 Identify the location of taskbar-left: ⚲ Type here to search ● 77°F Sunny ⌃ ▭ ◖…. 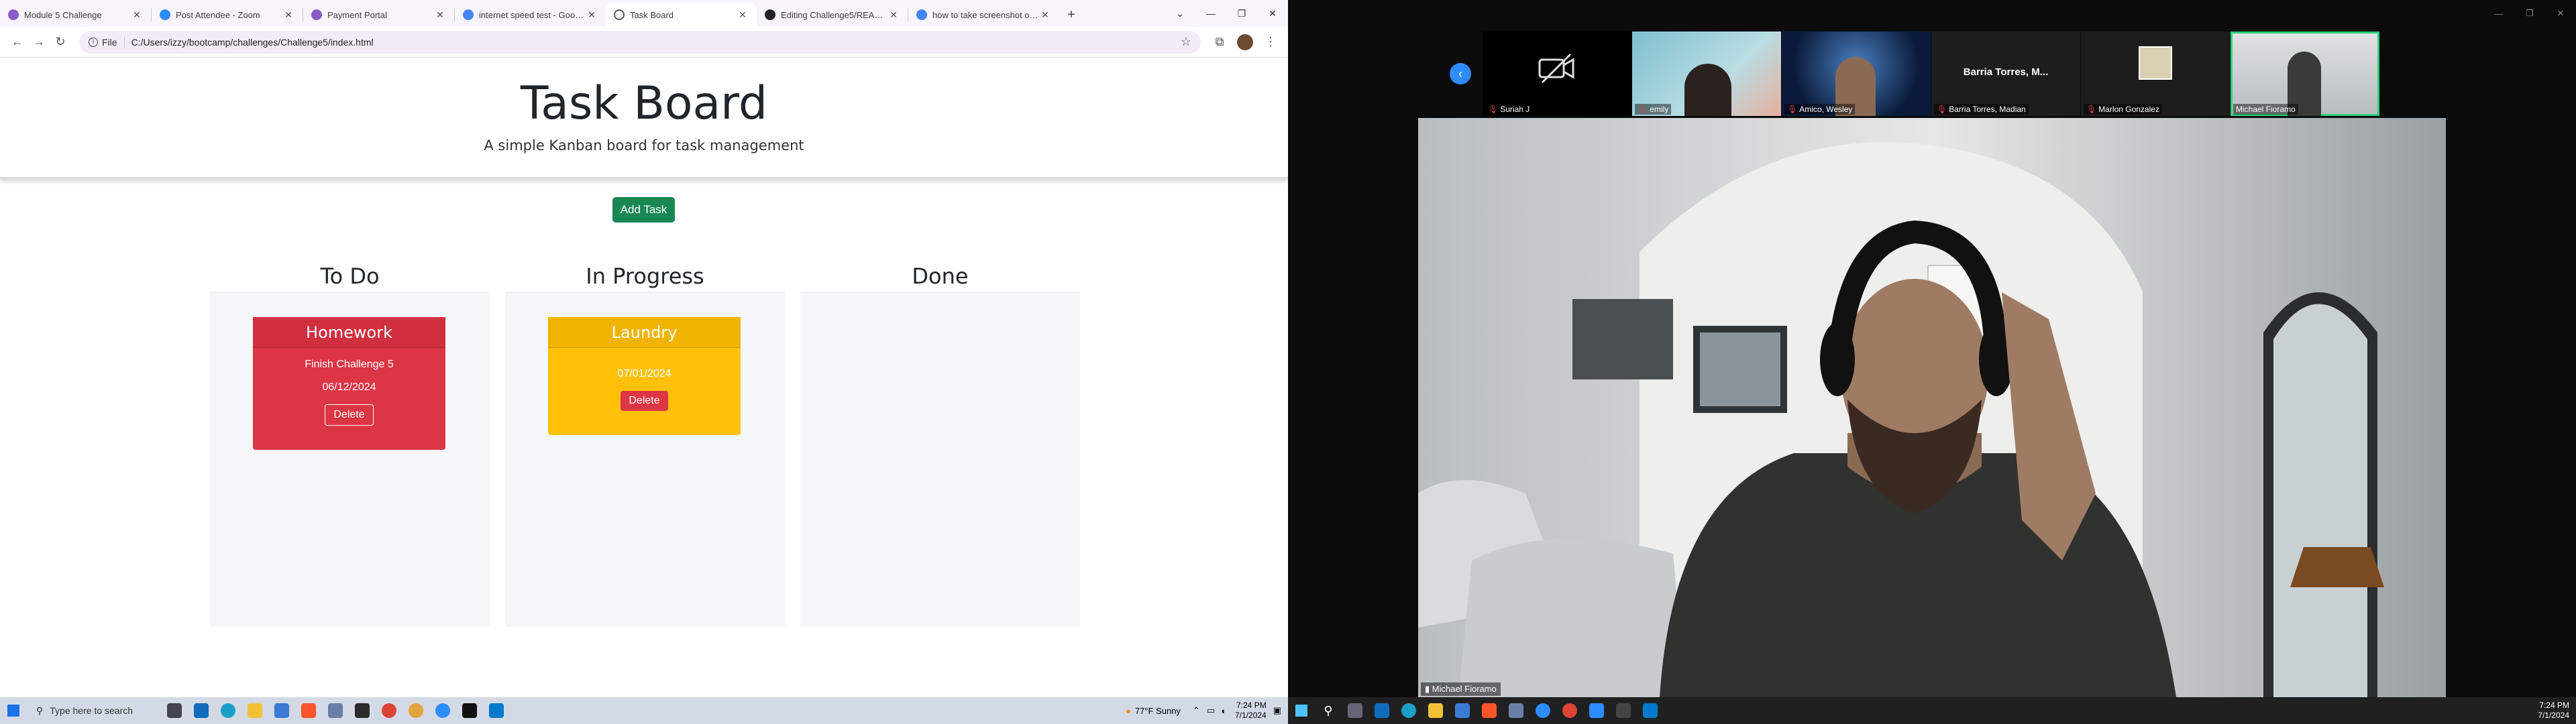
(644, 710).